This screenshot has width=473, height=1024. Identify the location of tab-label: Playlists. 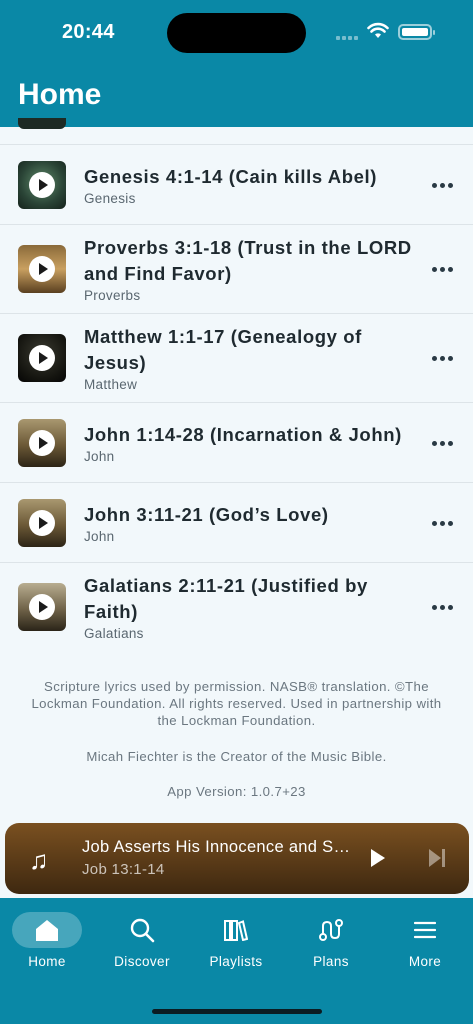
(236, 961).